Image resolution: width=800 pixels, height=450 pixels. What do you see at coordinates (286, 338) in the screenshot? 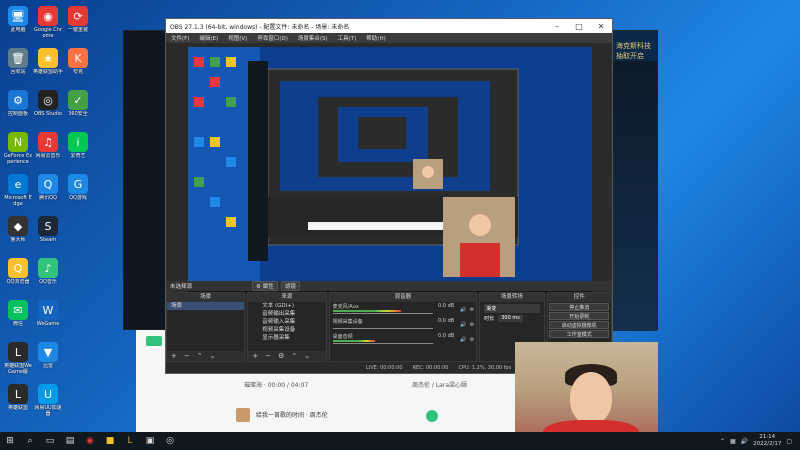
I see `source-item-display-capture: 显示器采集` at bounding box center [286, 338].